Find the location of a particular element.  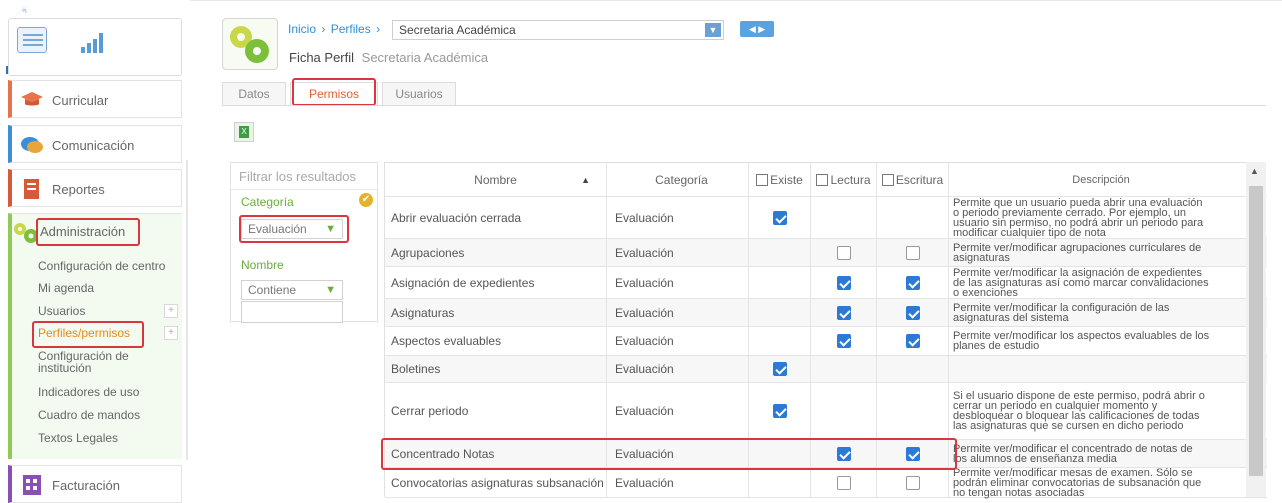

permission-name: Asignación de expedientes is located at coordinates (496, 282).